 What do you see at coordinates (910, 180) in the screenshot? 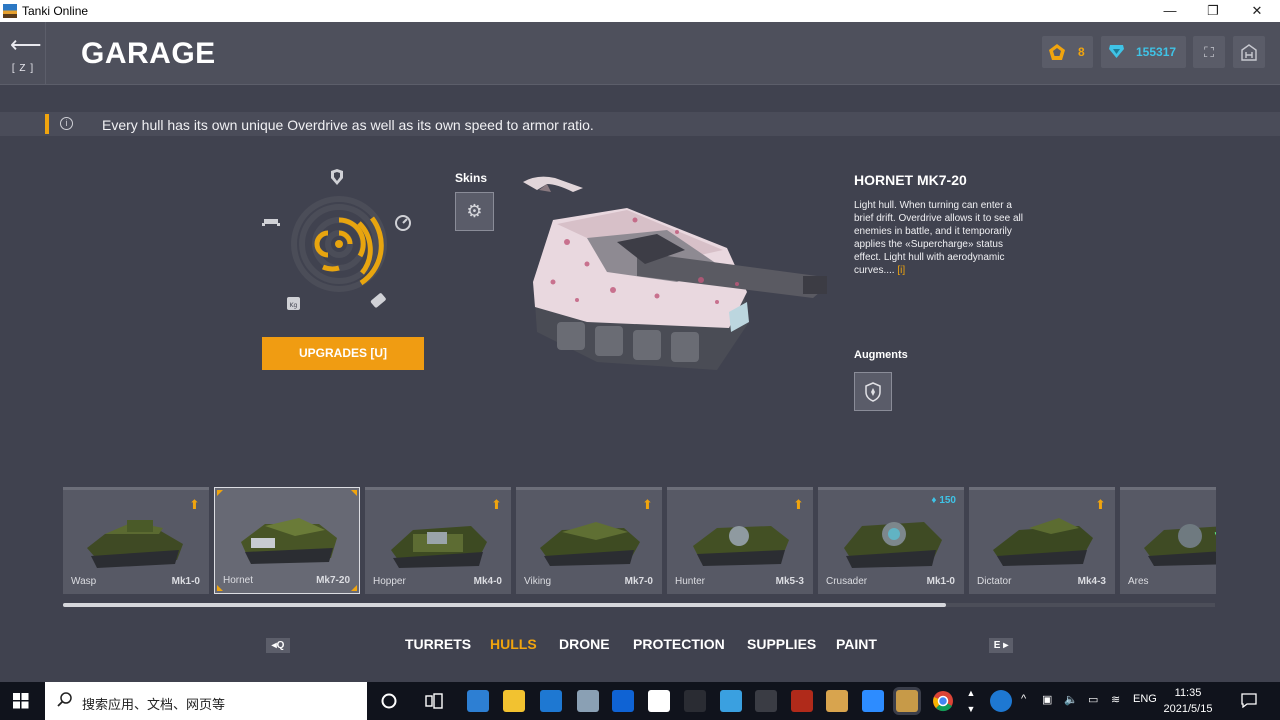
I see `hull-name: HORNET MK7-20` at bounding box center [910, 180].